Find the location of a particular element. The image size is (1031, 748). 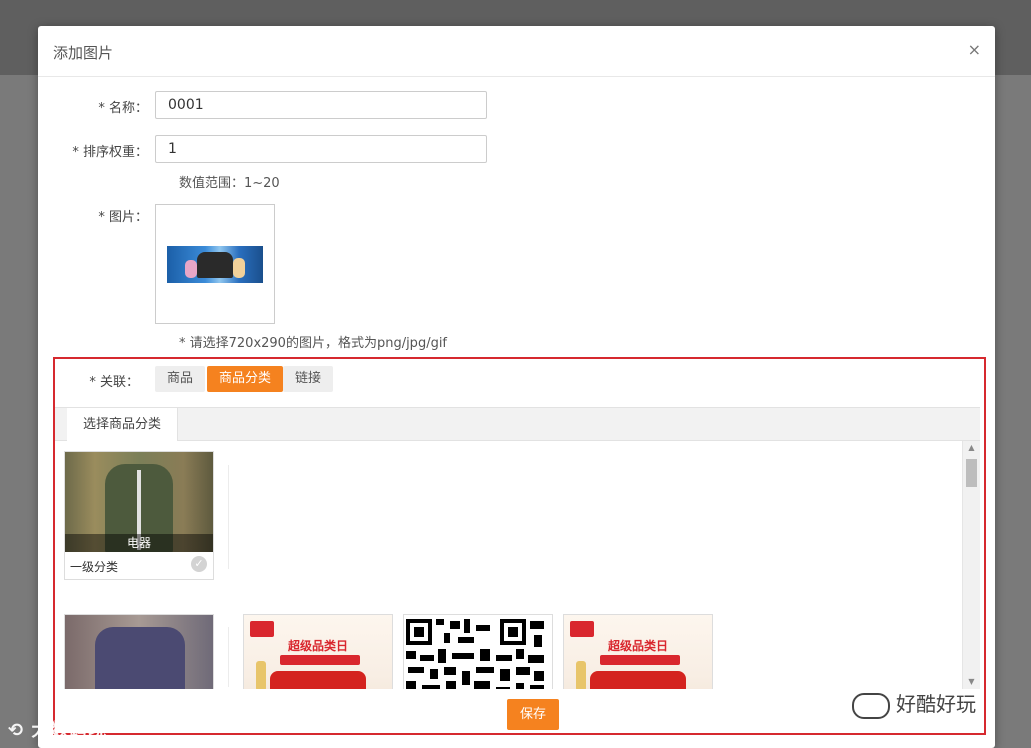

category-card: 电器 一级分类 ✓ is located at coordinates (139, 515).